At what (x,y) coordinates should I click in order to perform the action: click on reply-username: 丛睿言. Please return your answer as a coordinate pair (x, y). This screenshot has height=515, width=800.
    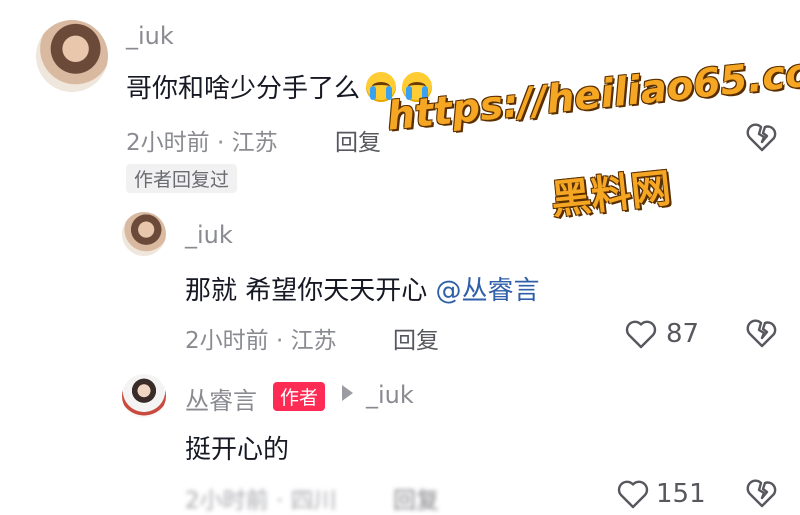
    Looking at the image, I should click on (221, 398).